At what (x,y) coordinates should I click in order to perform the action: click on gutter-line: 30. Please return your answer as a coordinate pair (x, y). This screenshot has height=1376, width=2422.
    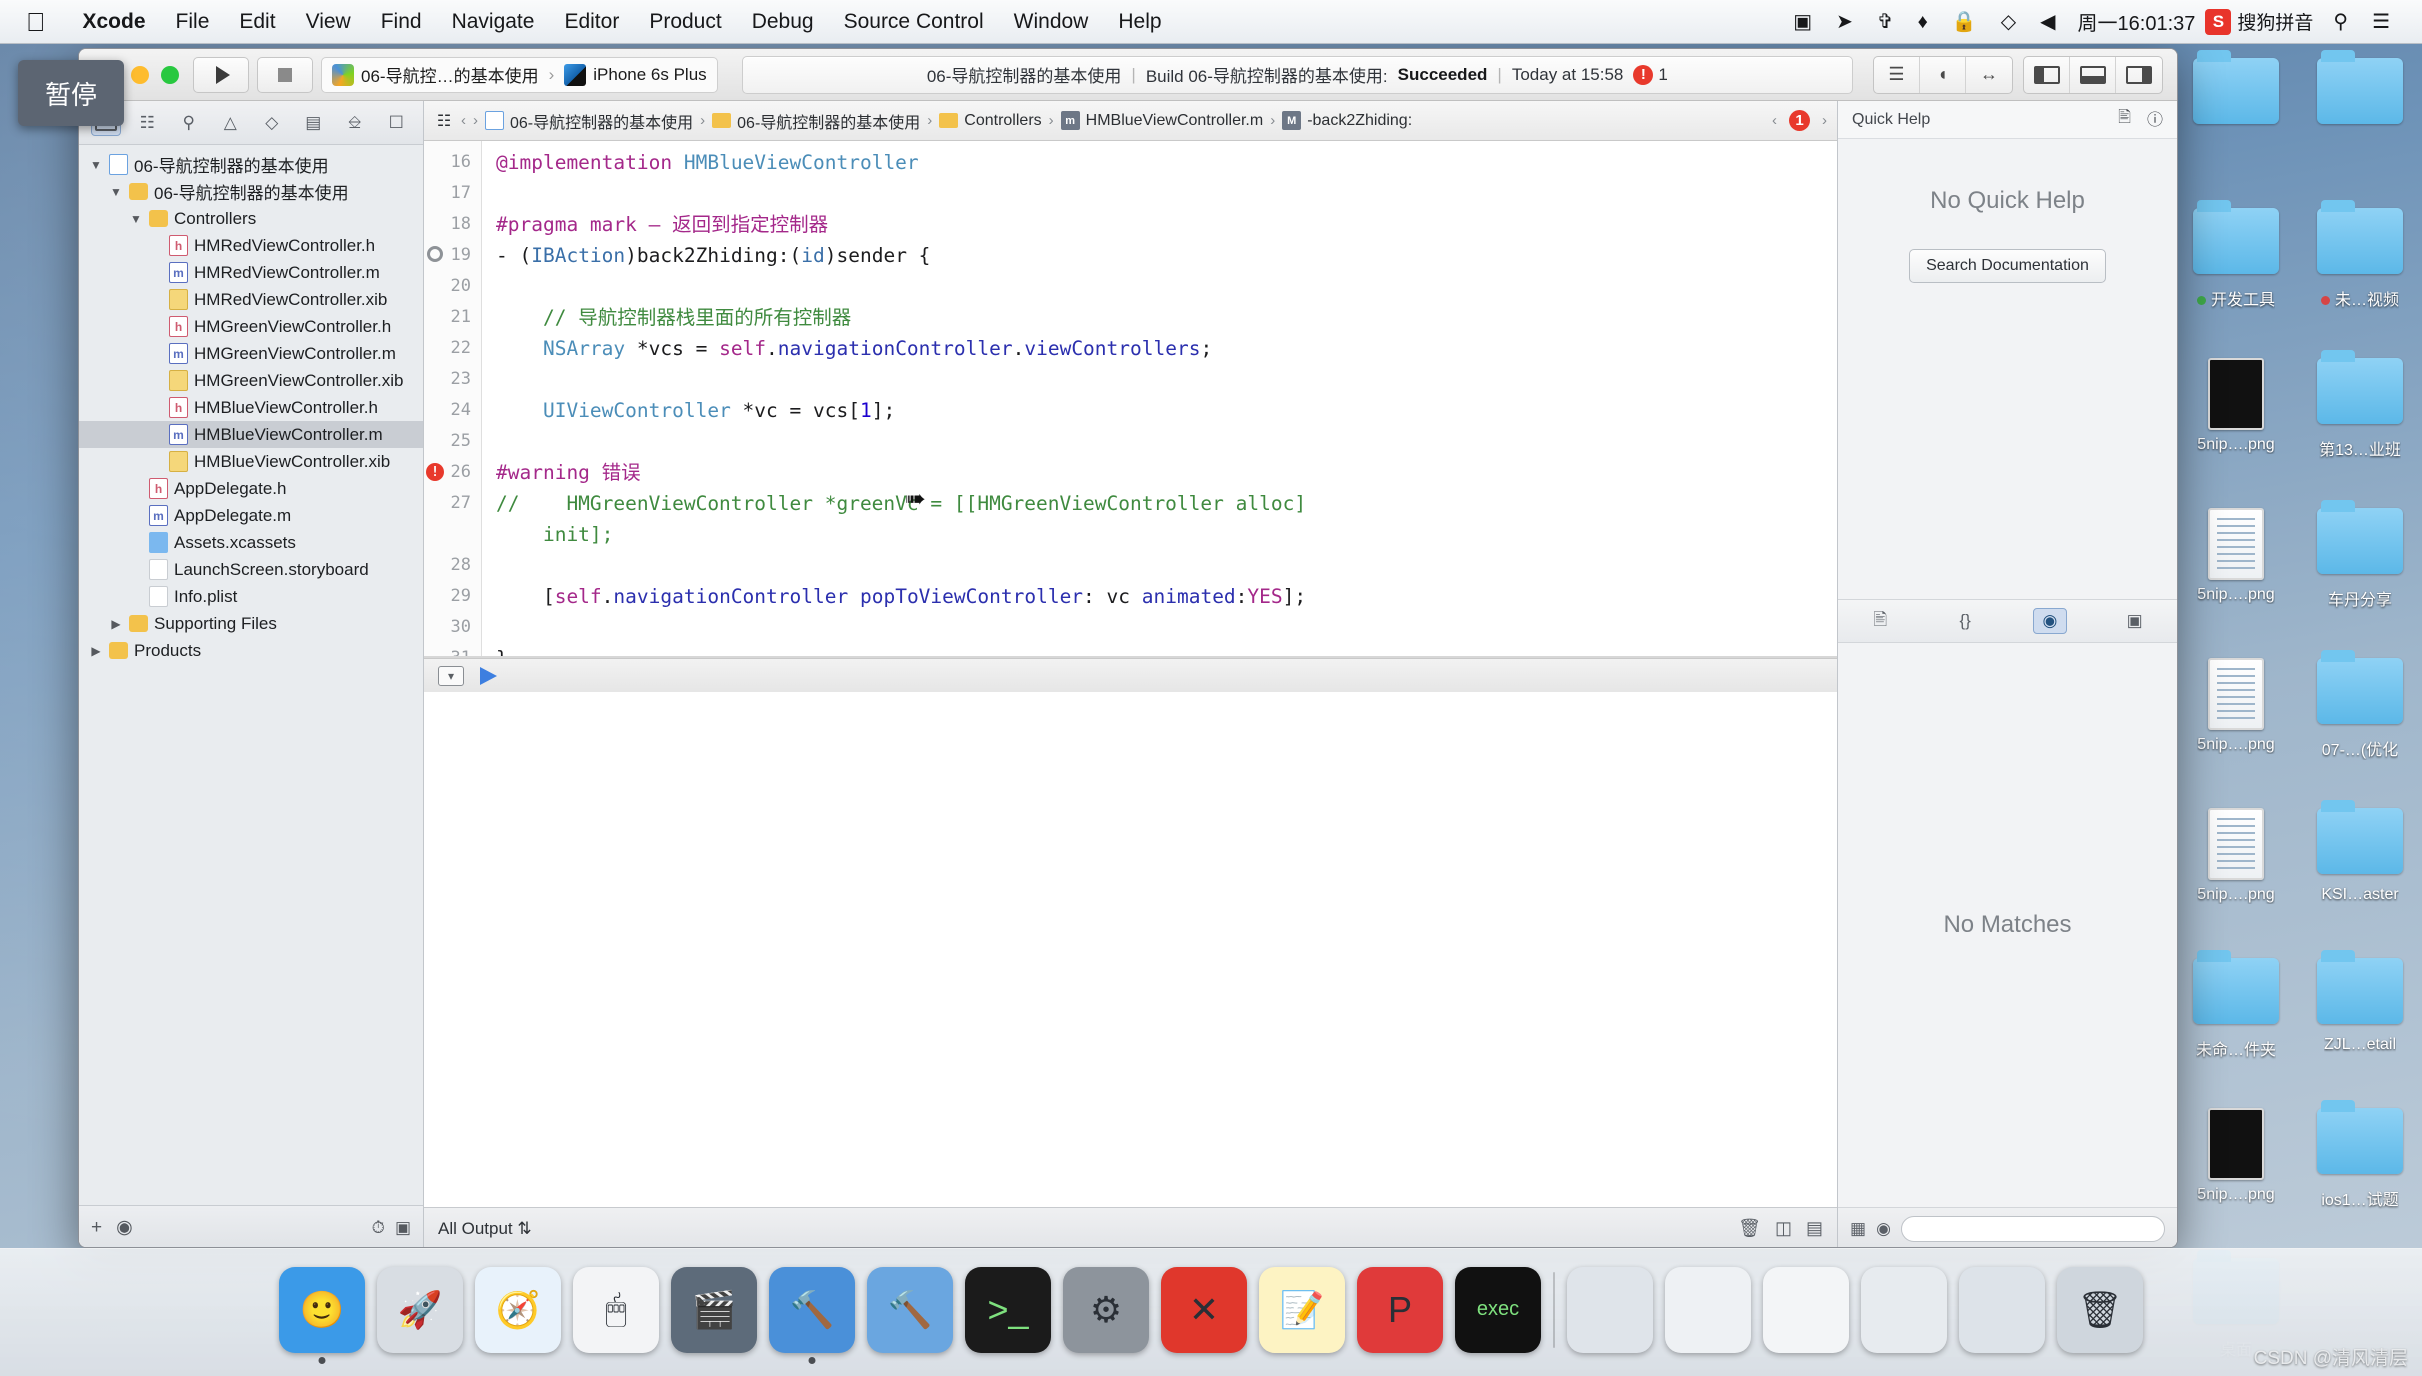
    Looking at the image, I should click on (447, 627).